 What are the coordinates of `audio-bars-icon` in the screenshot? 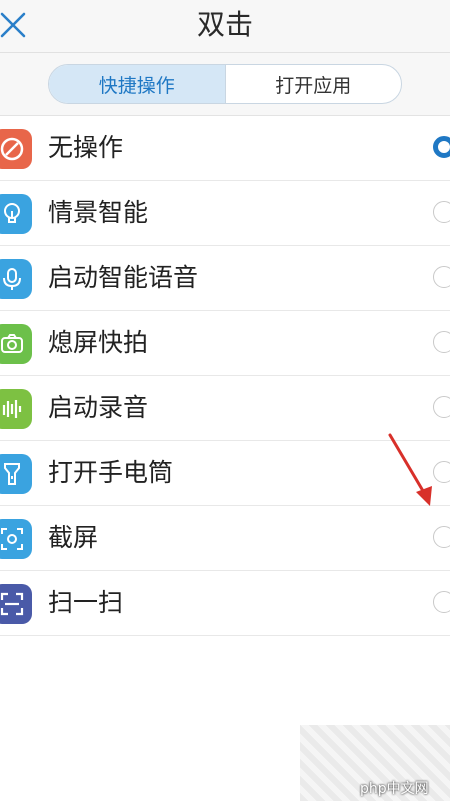 It's located at (16, 409).